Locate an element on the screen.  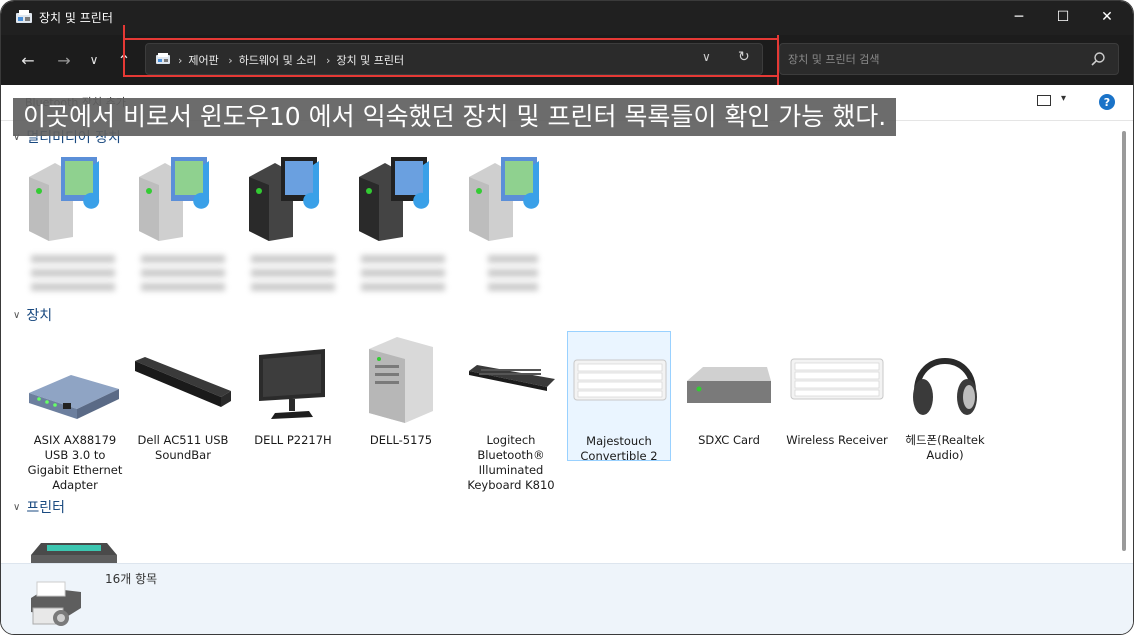
device-label: Dell AC511 USB SoundBar is located at coordinates (183, 447).